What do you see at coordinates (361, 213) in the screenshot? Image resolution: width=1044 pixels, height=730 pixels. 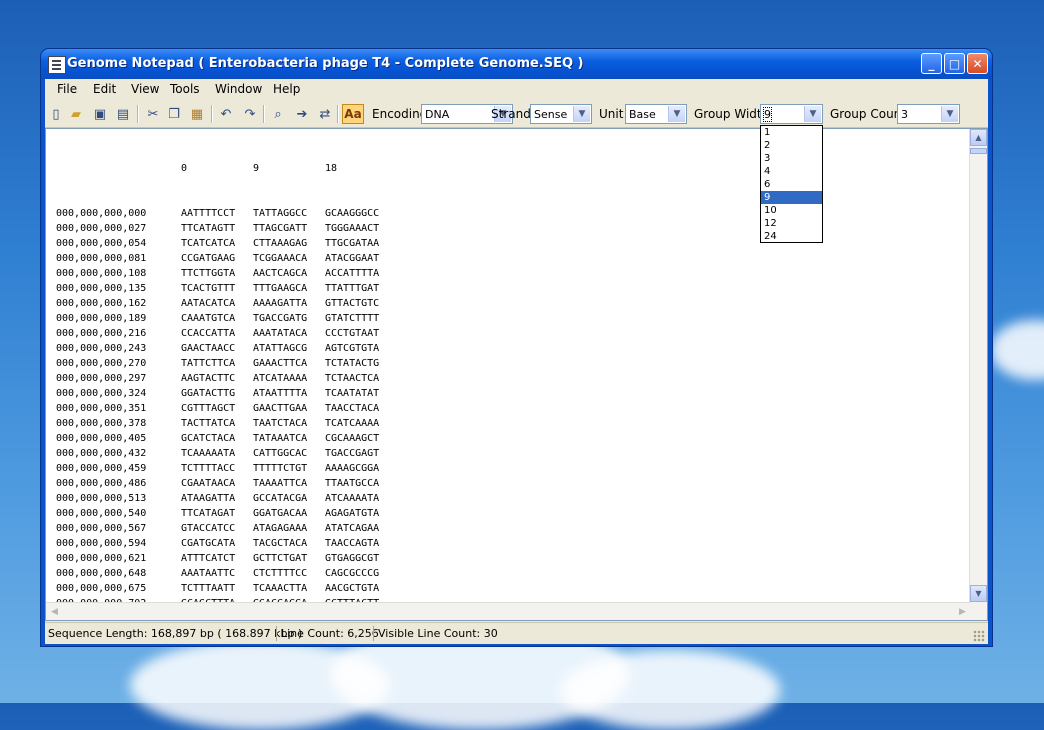 I see `base-group: GCAAGGGCC` at bounding box center [361, 213].